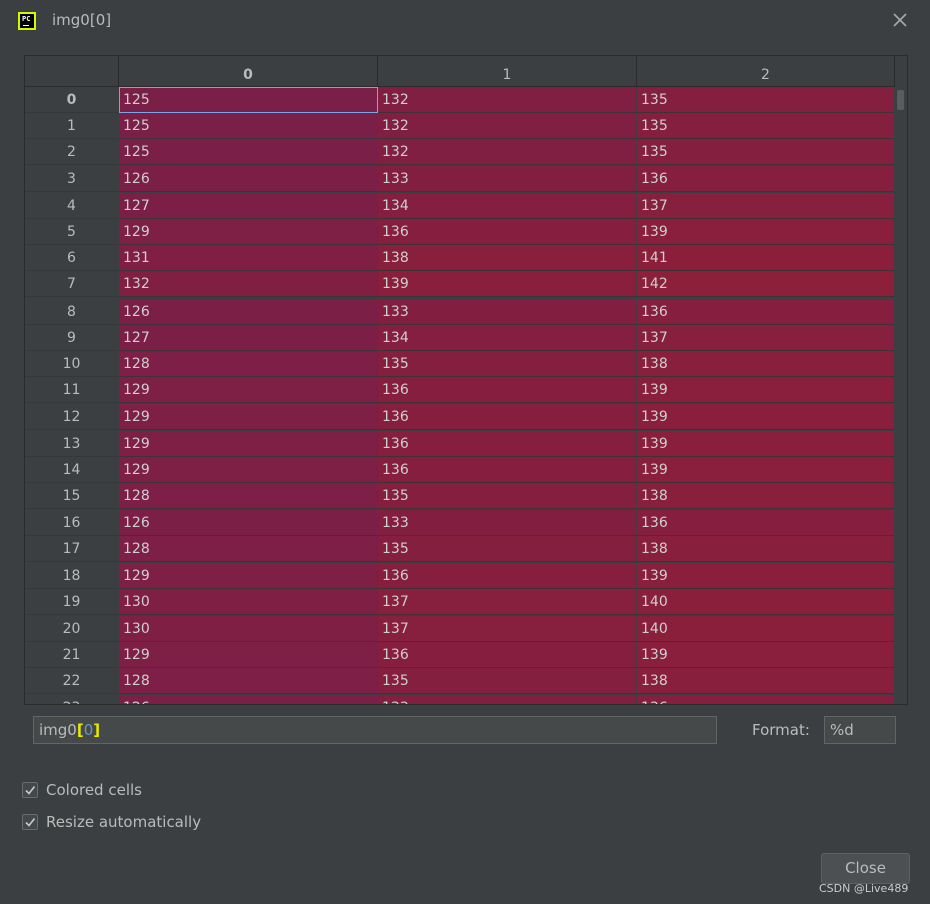 The image size is (930, 904). What do you see at coordinates (71, 523) in the screenshot?
I see `row-index: 16` at bounding box center [71, 523].